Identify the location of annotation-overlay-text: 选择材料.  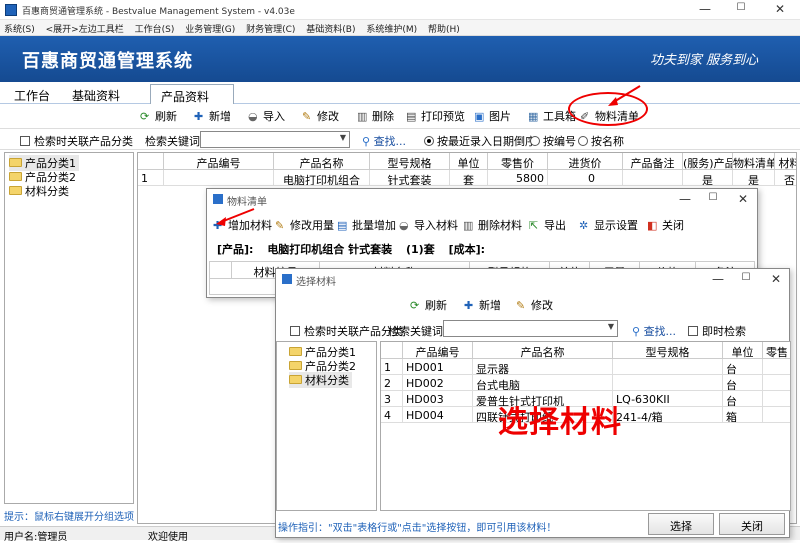
(560, 422).